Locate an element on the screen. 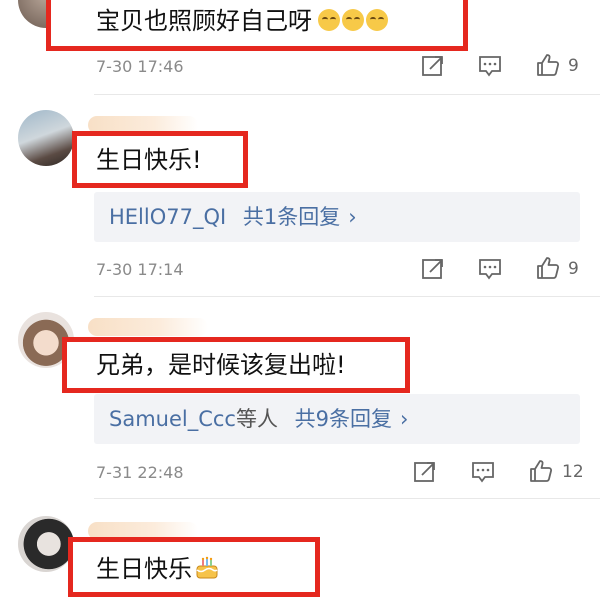 The width and height of the screenshot is (600, 597). username-blurred is located at coordinates (148, 327).